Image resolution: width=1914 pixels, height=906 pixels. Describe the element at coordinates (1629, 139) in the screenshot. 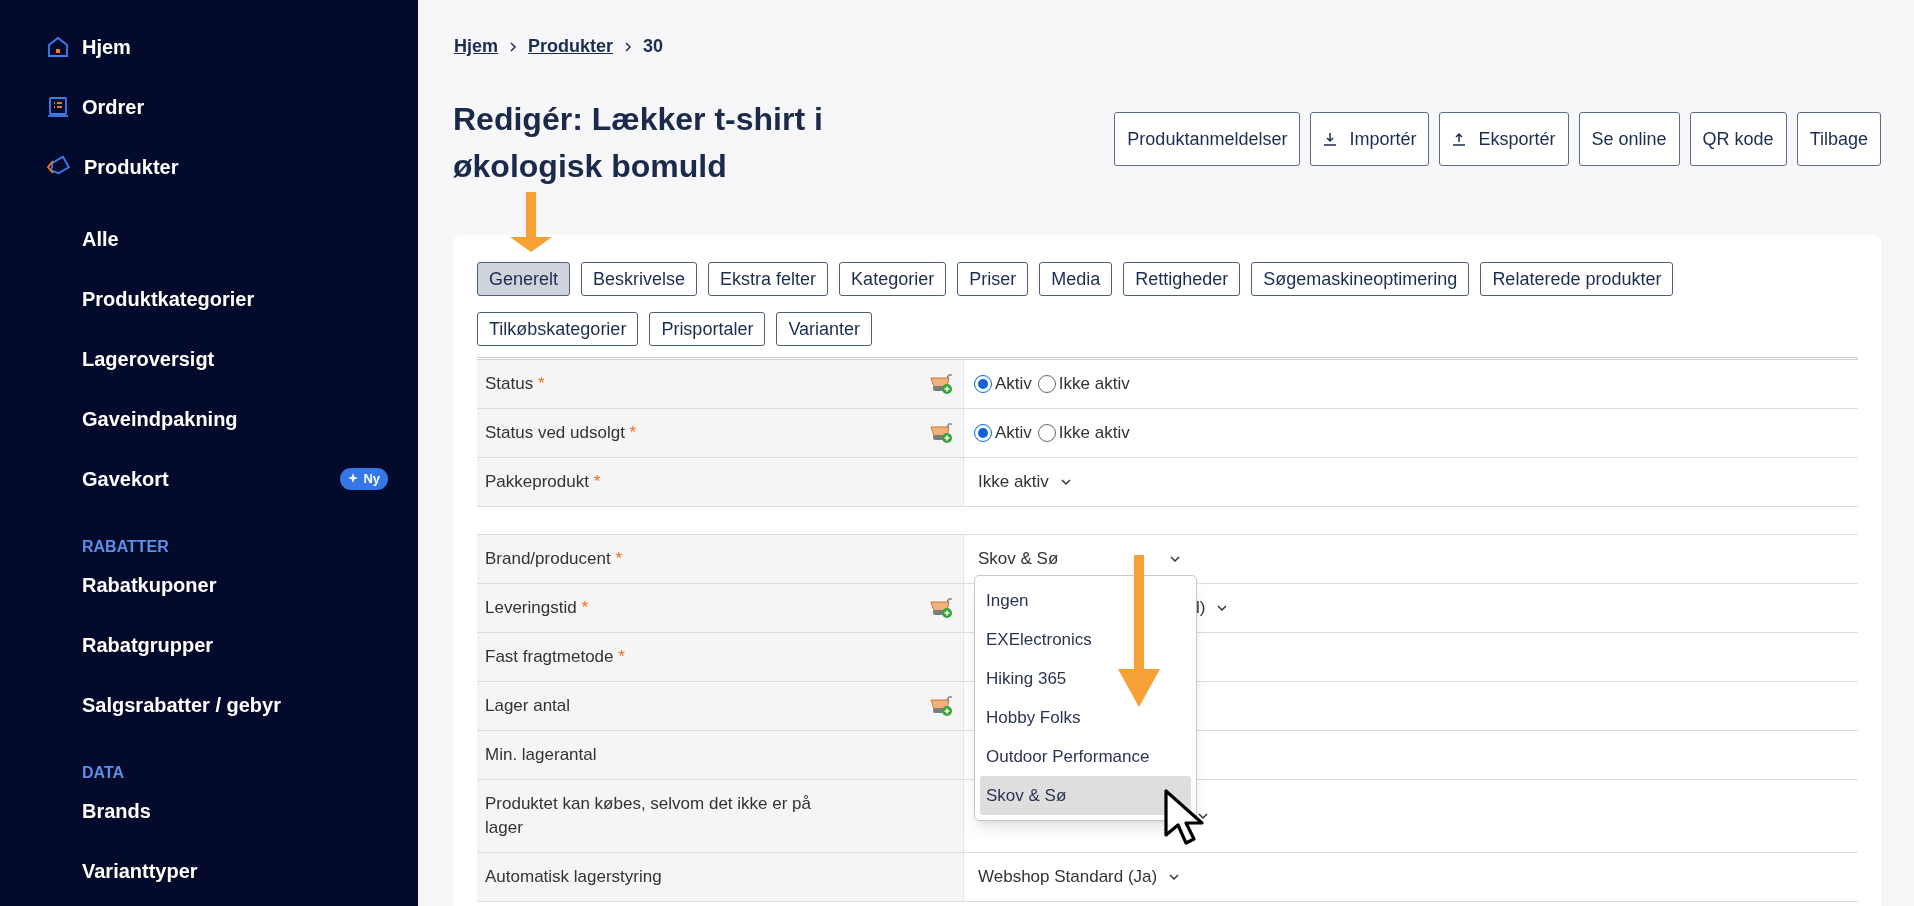

I see `header-button: Se online` at that location.